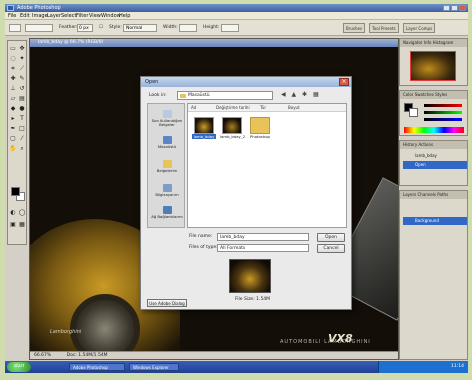 Image resolution: width=472 pixels, height=380 pixels. What do you see at coordinates (13, 109) in the screenshot?
I see `blur-tool-icon: ◆` at bounding box center [13, 109].